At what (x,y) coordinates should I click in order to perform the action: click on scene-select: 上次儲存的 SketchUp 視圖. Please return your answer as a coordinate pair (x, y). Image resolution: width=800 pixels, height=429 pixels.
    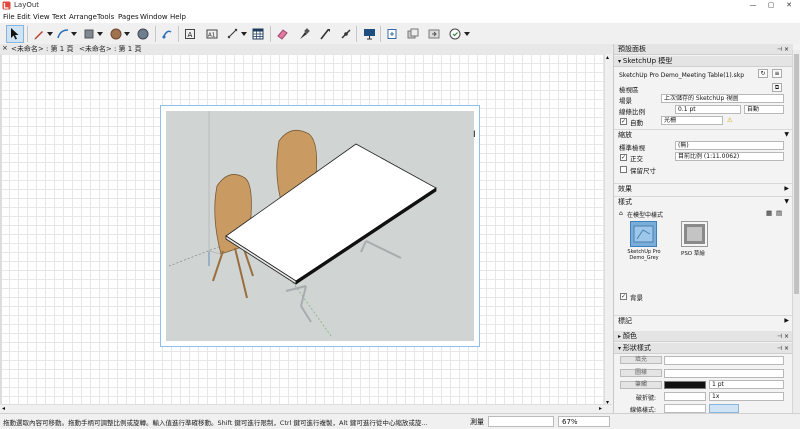
    Looking at the image, I should click on (722, 98).